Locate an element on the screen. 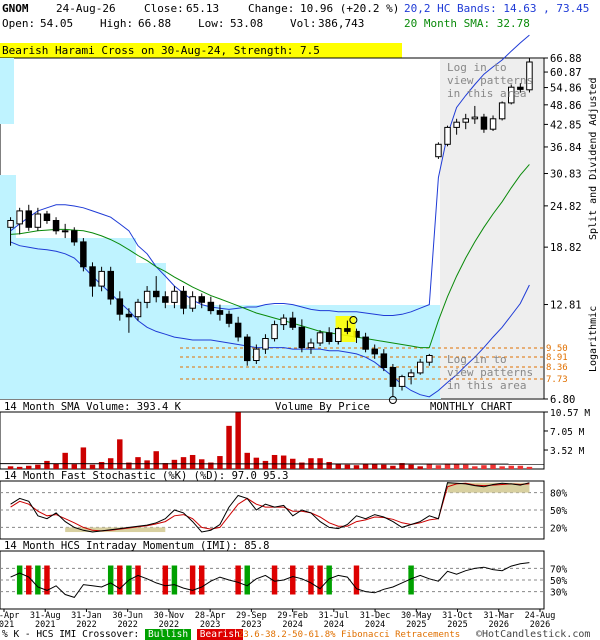  y-tick-label: 12.81 is located at coordinates (566, 306).